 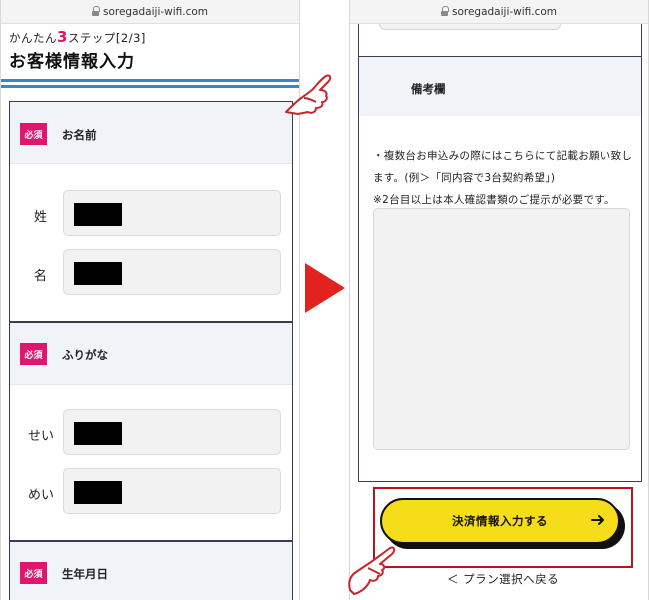 I want to click on section-title-furigana: ふりがな, so click(x=85, y=355).